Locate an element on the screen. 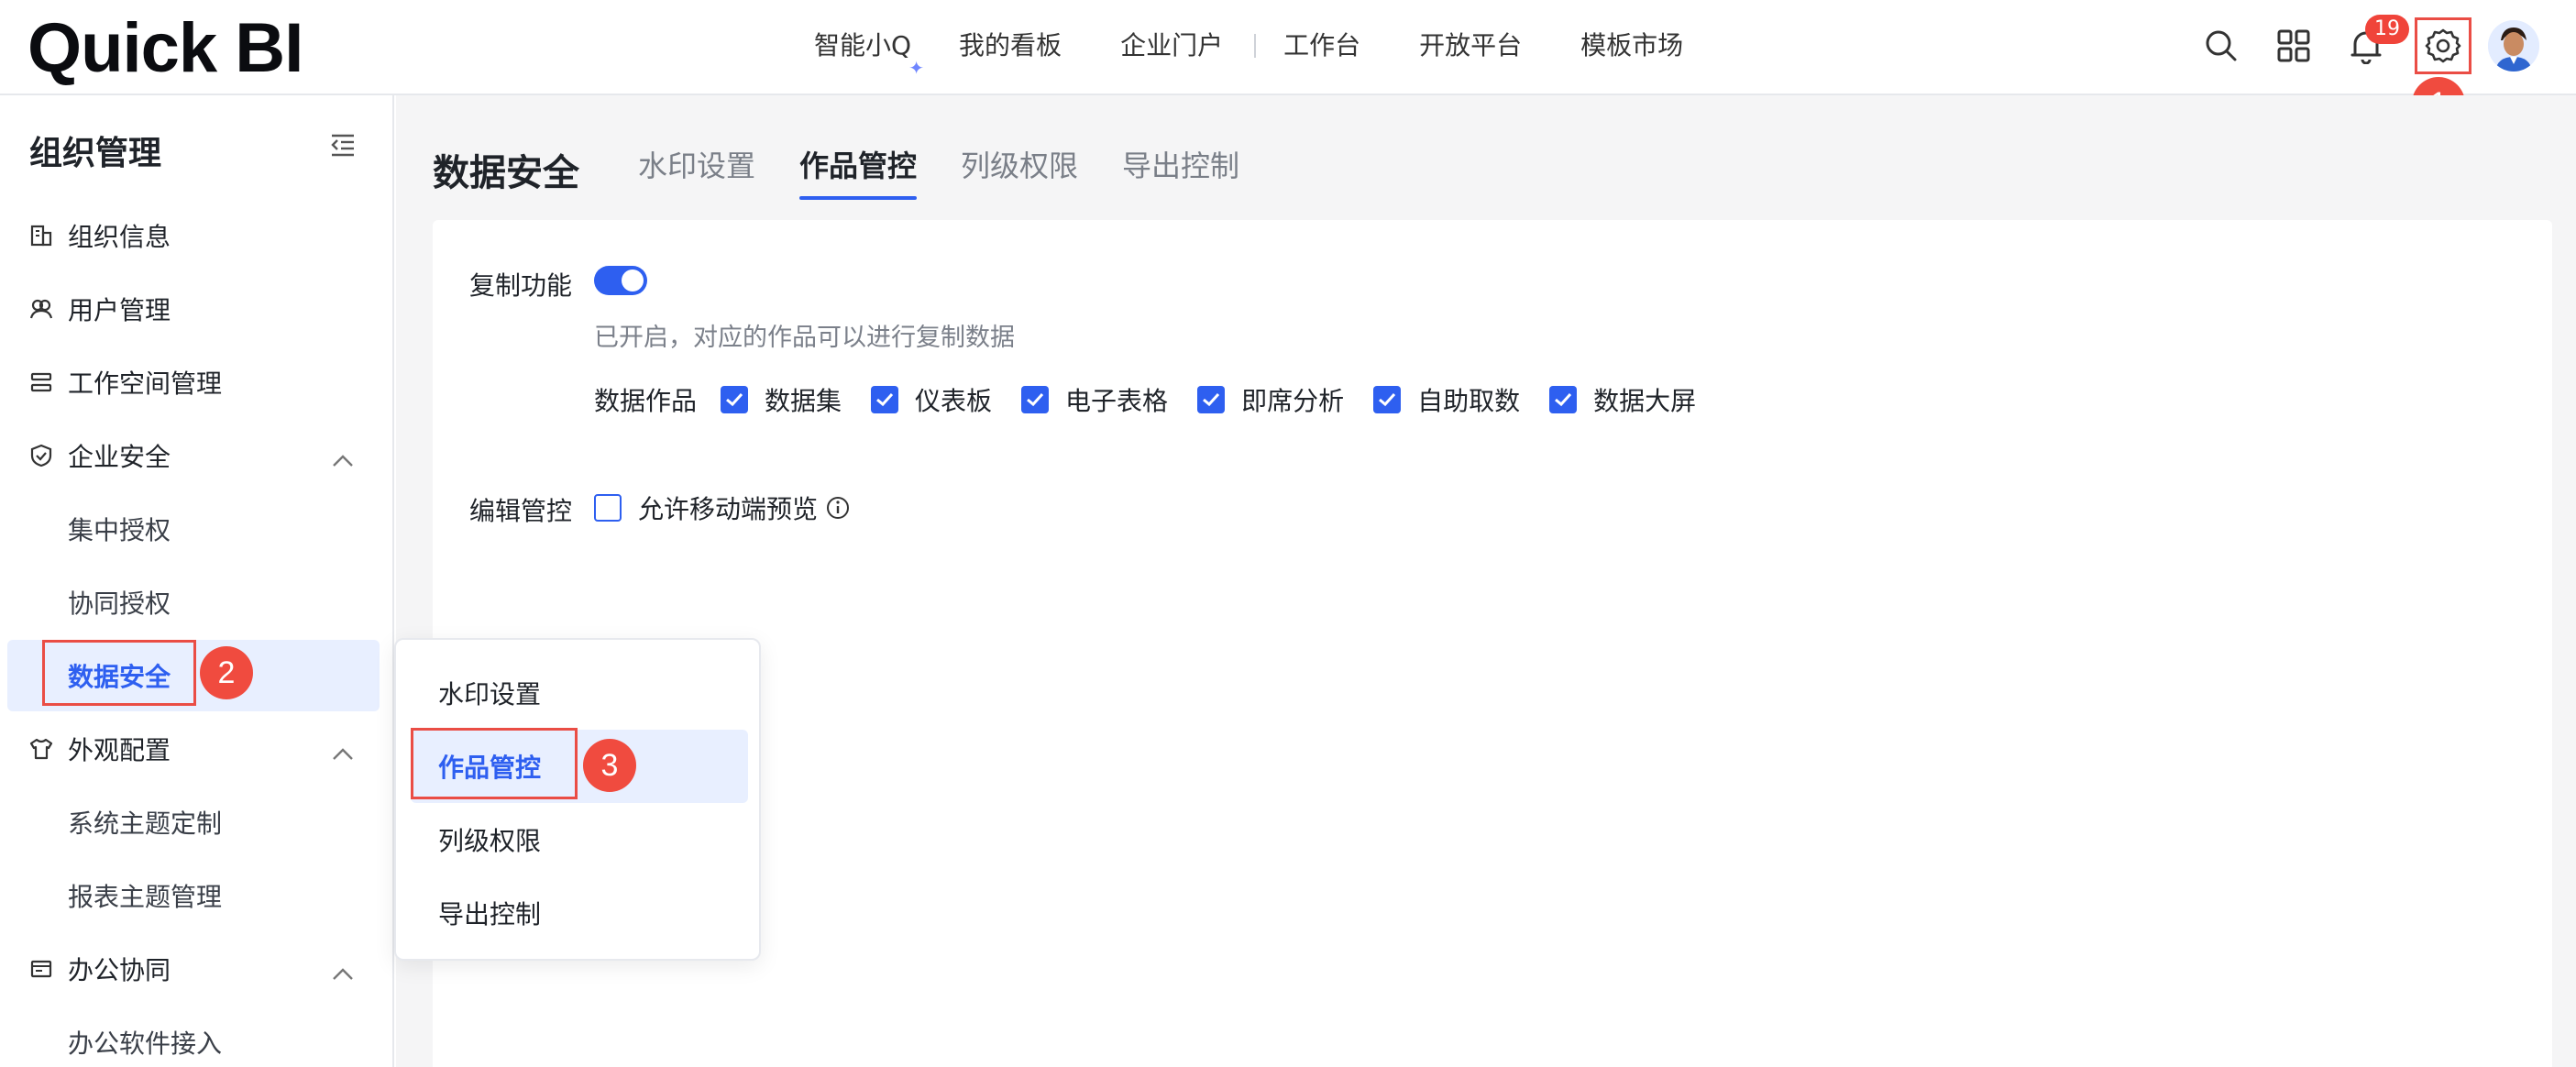 Image resolution: width=2576 pixels, height=1067 pixels. collapse-sidebar-icon is located at coordinates (343, 145).